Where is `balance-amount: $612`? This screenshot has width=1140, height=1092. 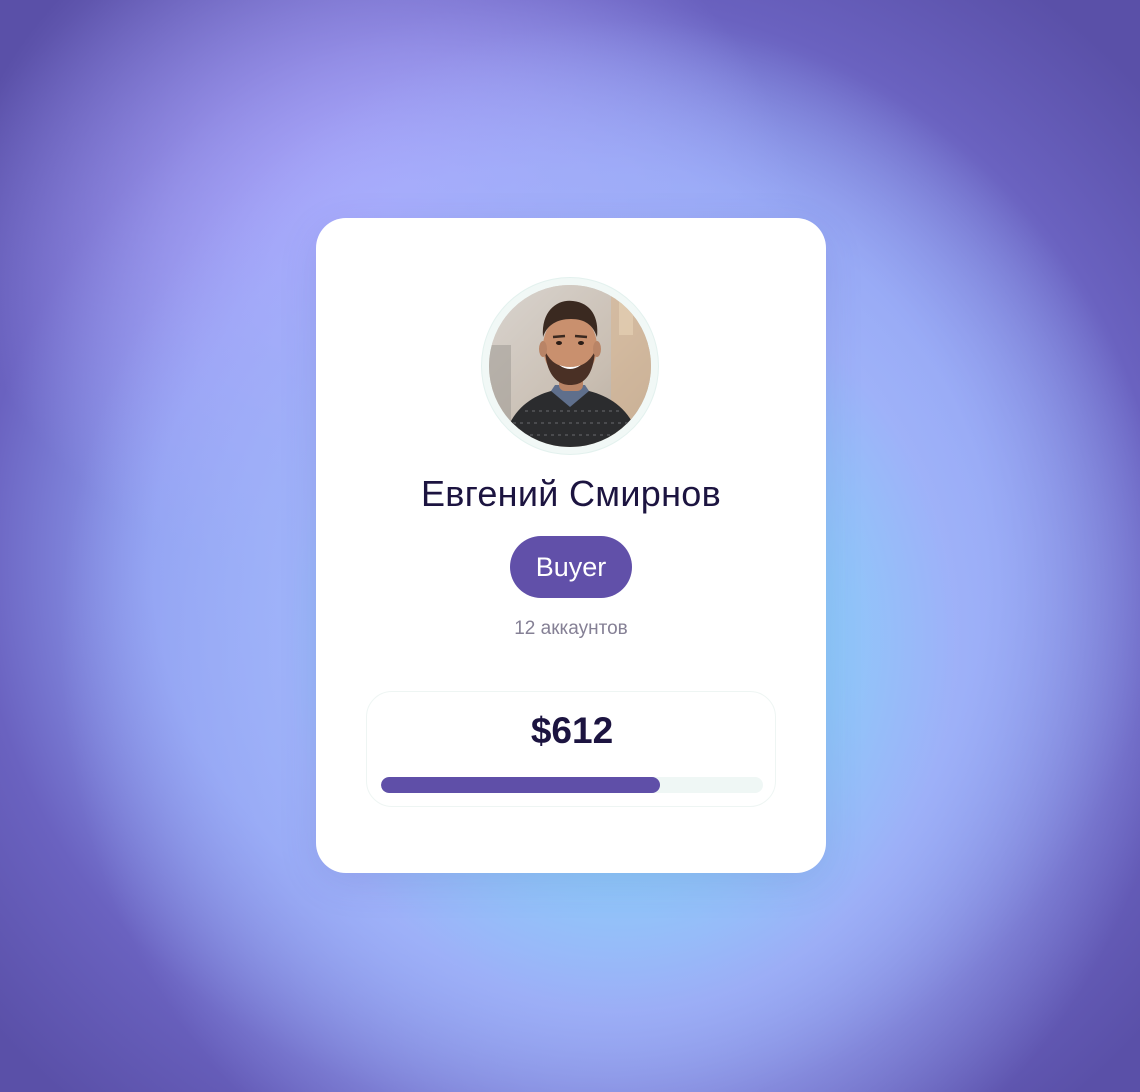 balance-amount: $612 is located at coordinates (572, 730).